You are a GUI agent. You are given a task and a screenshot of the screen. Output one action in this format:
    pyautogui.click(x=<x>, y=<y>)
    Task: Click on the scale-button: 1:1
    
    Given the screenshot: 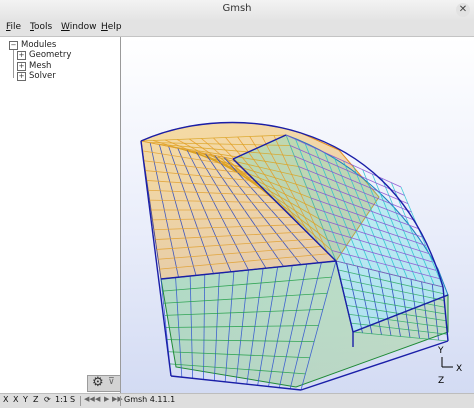 What is the action you would take?
    pyautogui.click(x=61, y=399)
    